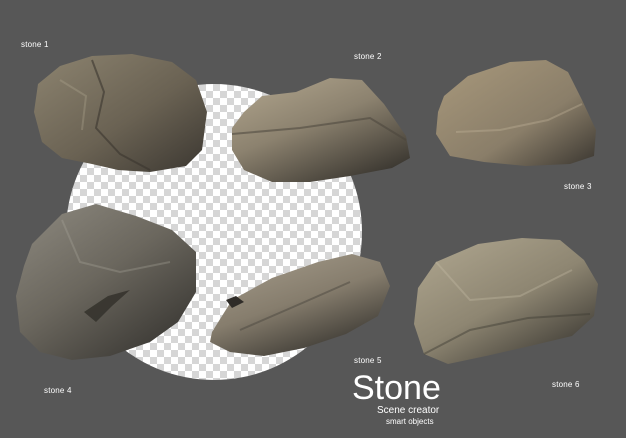  I want to click on stone-4-label: stone 4, so click(58, 390).